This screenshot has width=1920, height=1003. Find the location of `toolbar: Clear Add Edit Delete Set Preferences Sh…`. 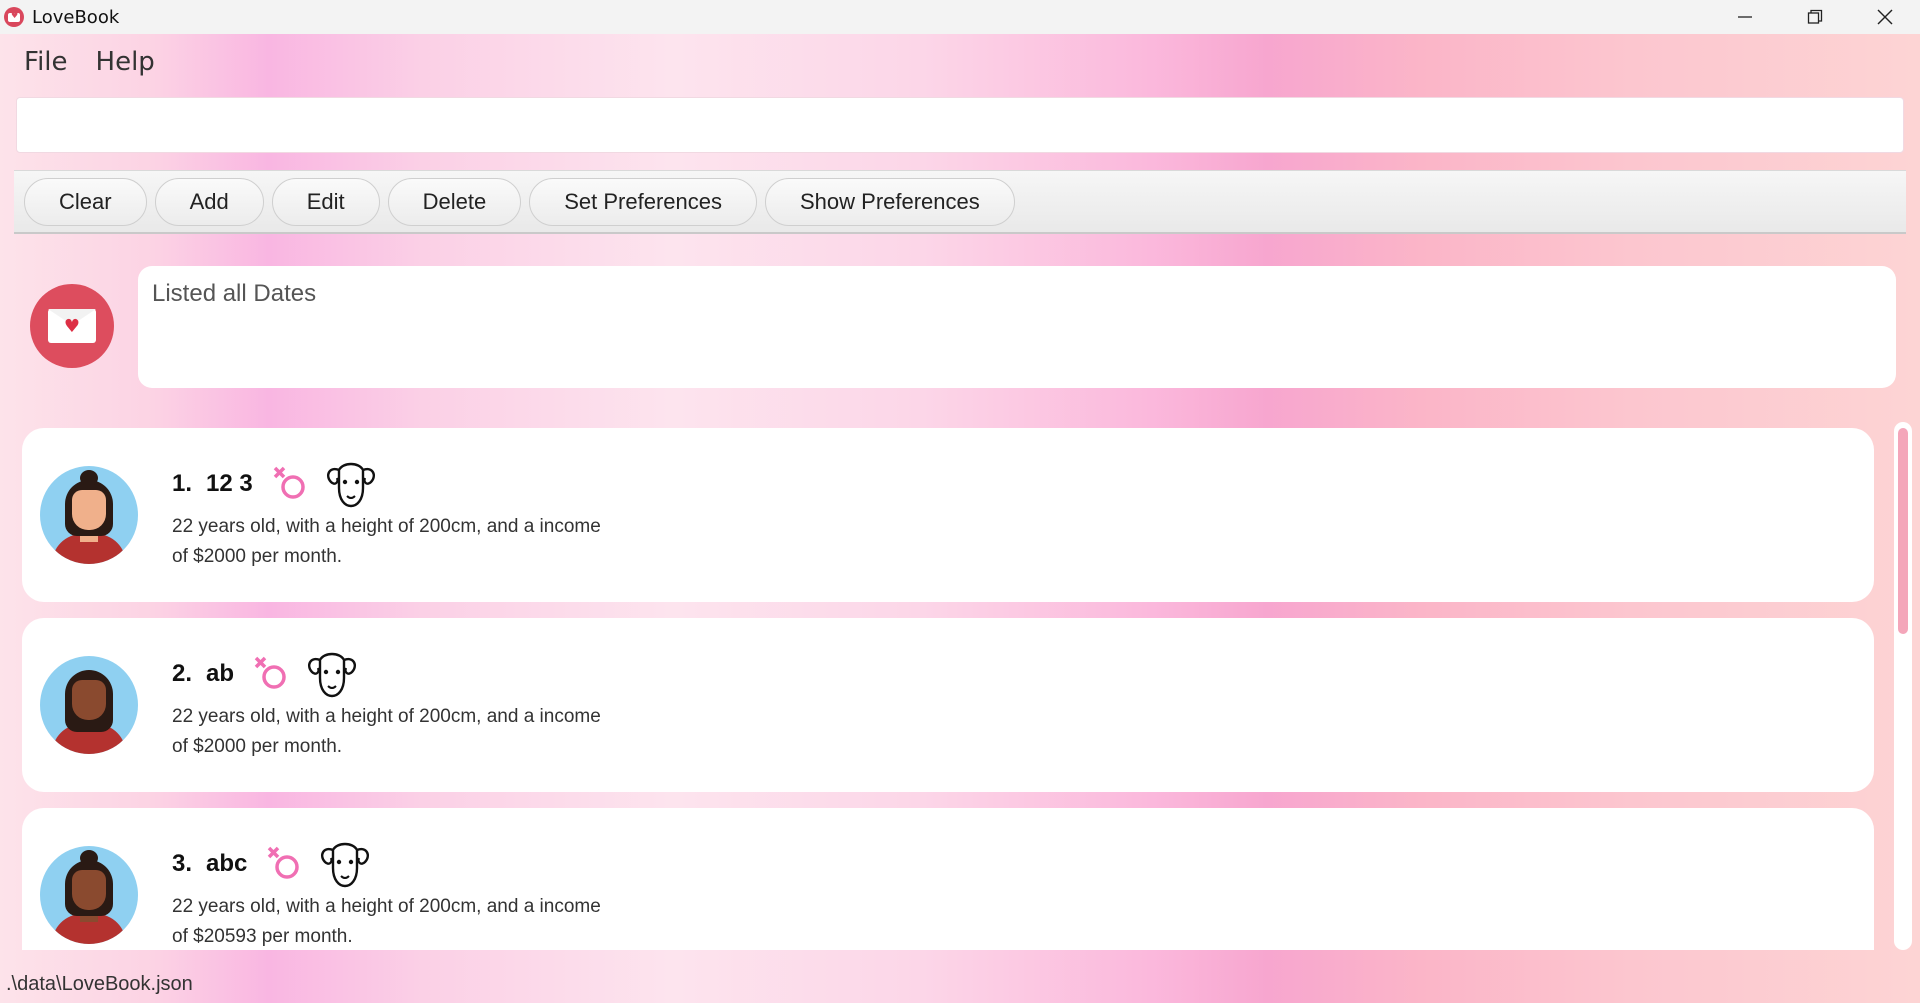

toolbar: Clear Add Edit Delete Set Preferences Sh… is located at coordinates (960, 202).